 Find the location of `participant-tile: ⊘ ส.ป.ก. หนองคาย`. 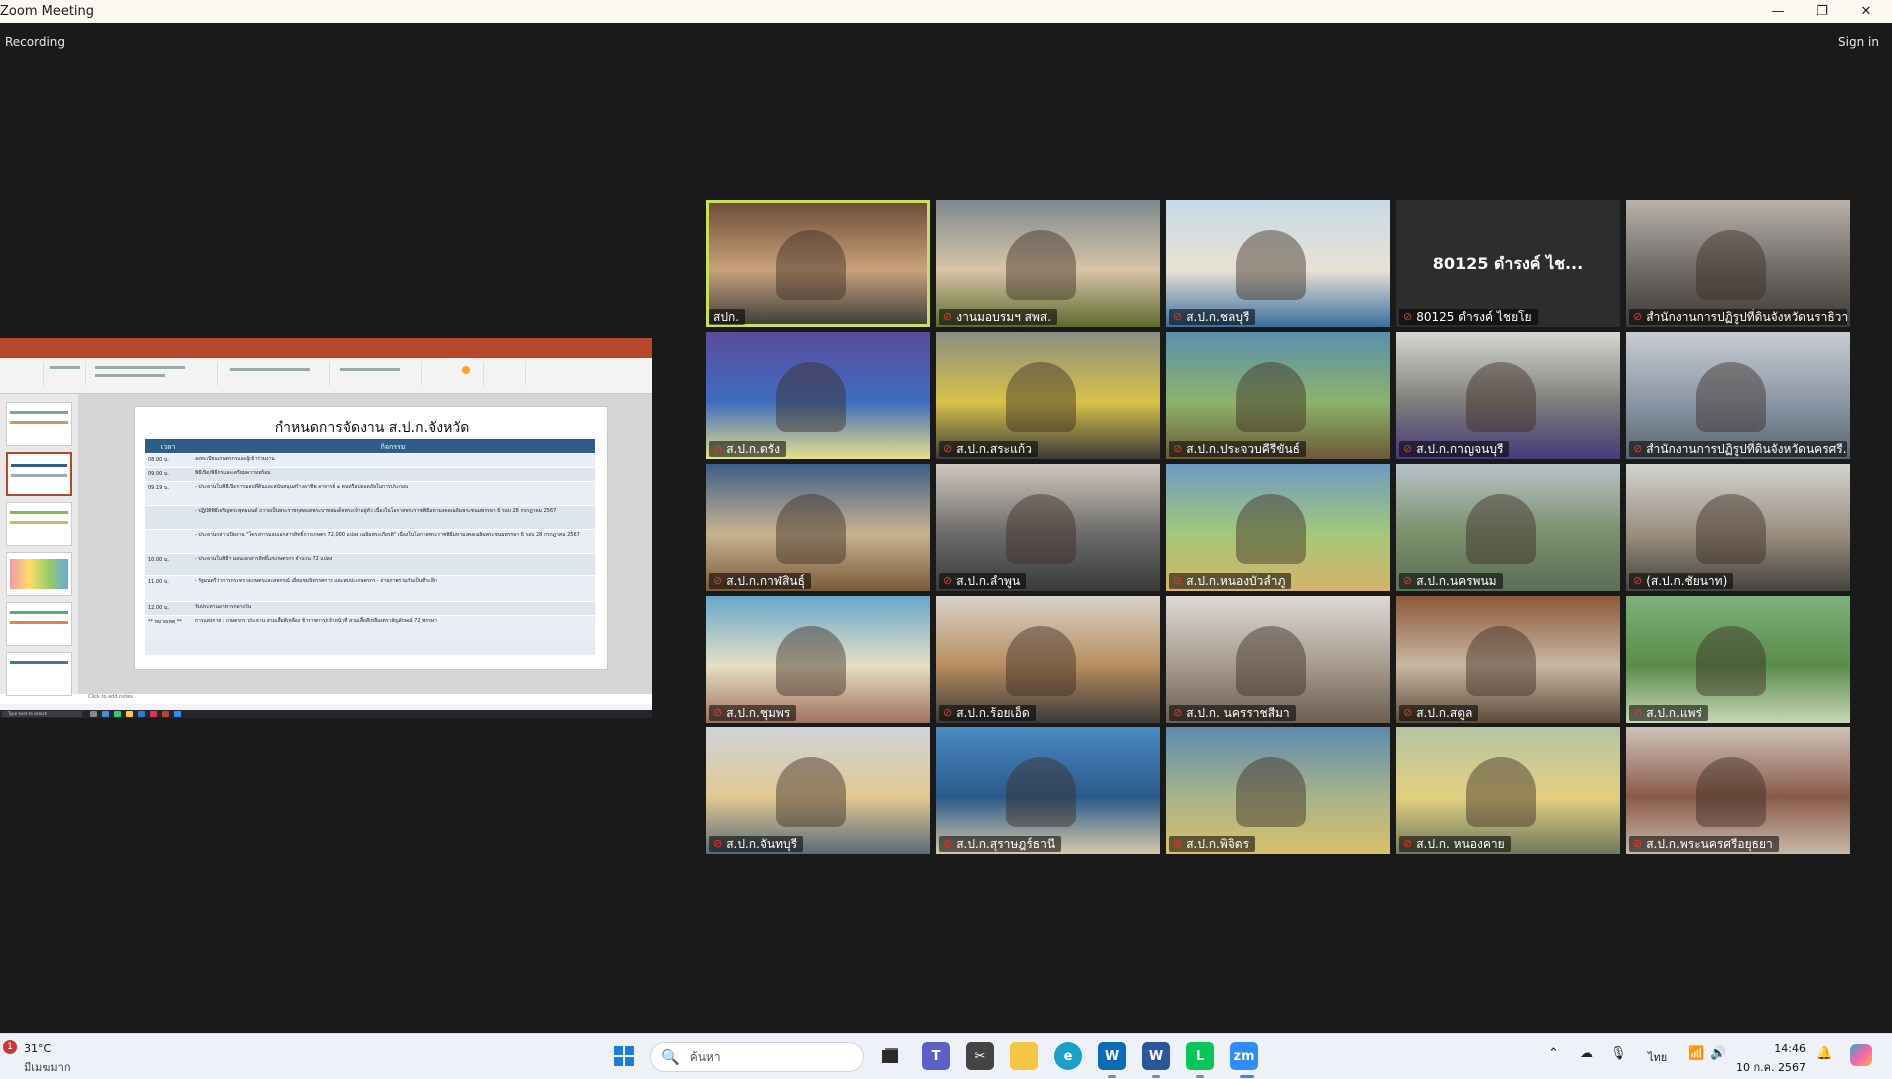

participant-tile: ⊘ ส.ป.ก. หนองคาย is located at coordinates (1508, 790).